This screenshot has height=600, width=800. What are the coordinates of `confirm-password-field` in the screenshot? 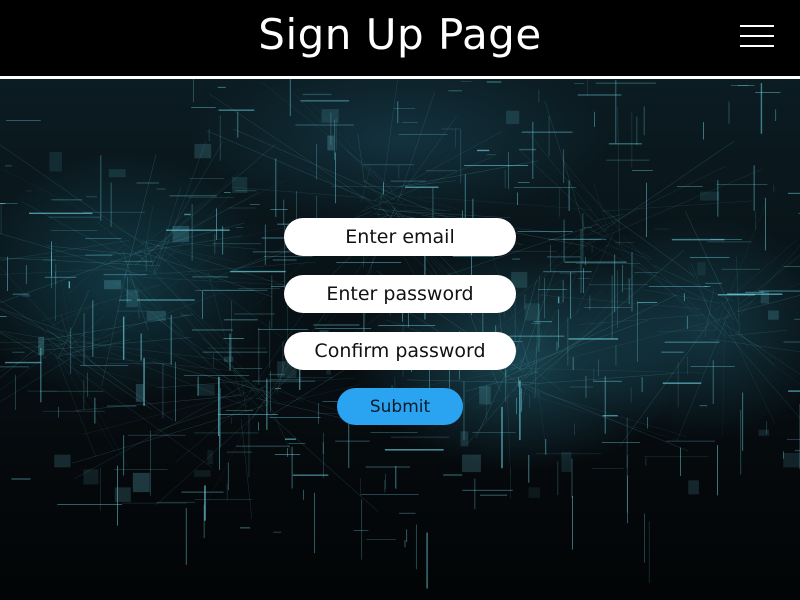 It's located at (400, 351).